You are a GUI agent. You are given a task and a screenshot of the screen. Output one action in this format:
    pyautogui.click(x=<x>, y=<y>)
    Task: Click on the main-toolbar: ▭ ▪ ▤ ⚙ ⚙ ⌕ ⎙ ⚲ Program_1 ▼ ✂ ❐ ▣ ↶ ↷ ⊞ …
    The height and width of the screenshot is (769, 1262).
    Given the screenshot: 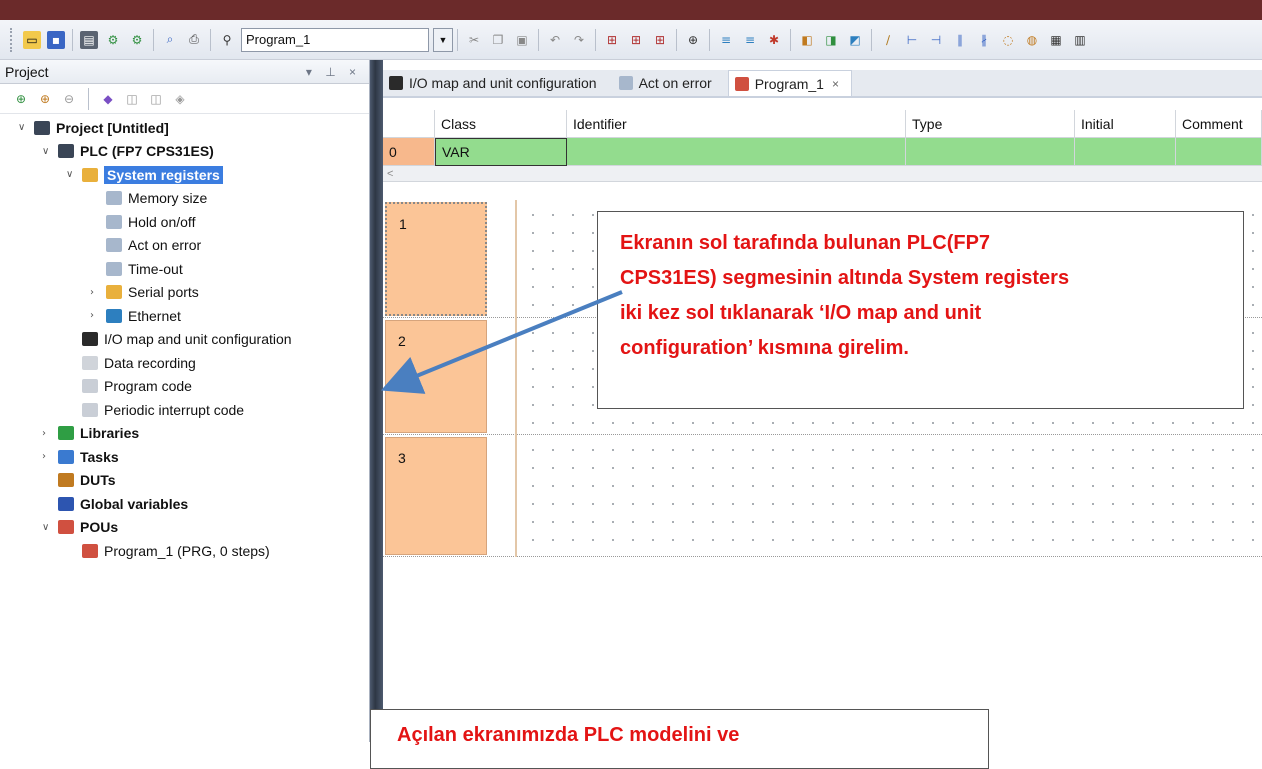 What is the action you would take?
    pyautogui.click(x=631, y=40)
    